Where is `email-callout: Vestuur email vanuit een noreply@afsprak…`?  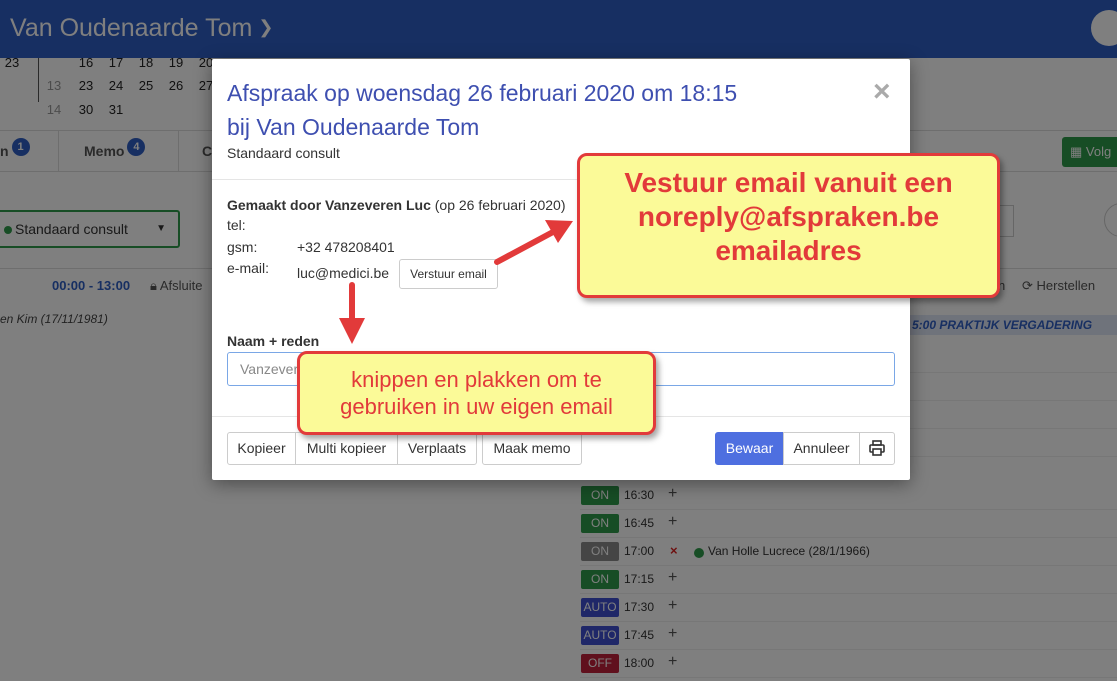
email-callout: Vestuur email vanuit een noreply@afsprak… is located at coordinates (788, 225).